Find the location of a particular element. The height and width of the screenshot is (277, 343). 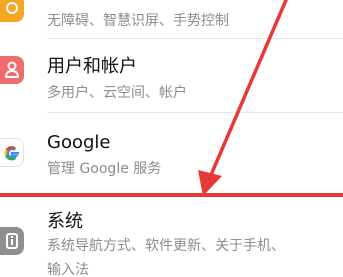

accessibility-icon is located at coordinates (12, 11).